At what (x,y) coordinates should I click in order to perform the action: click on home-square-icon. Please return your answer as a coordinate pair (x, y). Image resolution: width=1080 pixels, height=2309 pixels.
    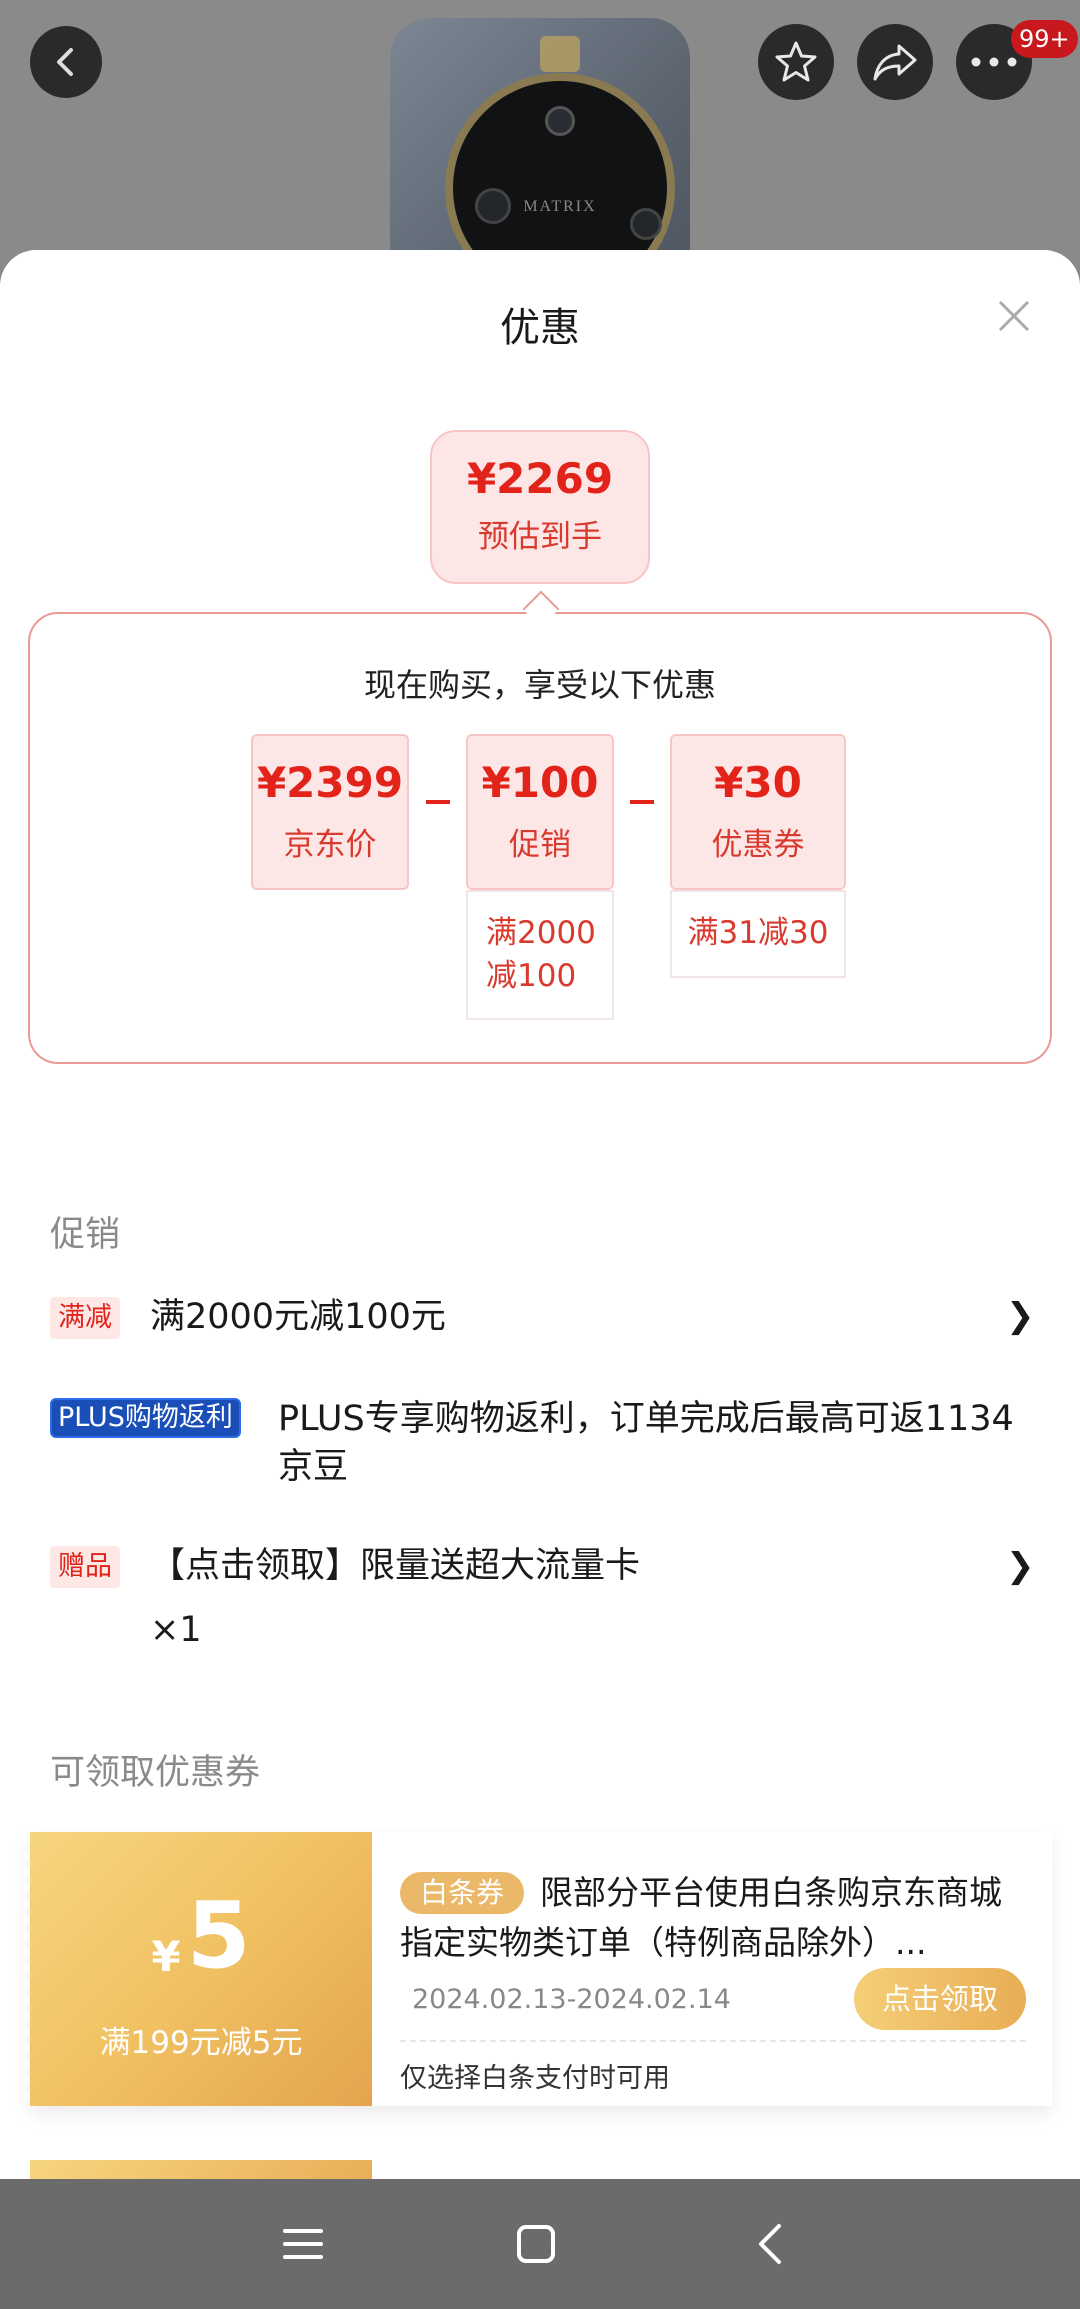
    Looking at the image, I should click on (536, 2244).